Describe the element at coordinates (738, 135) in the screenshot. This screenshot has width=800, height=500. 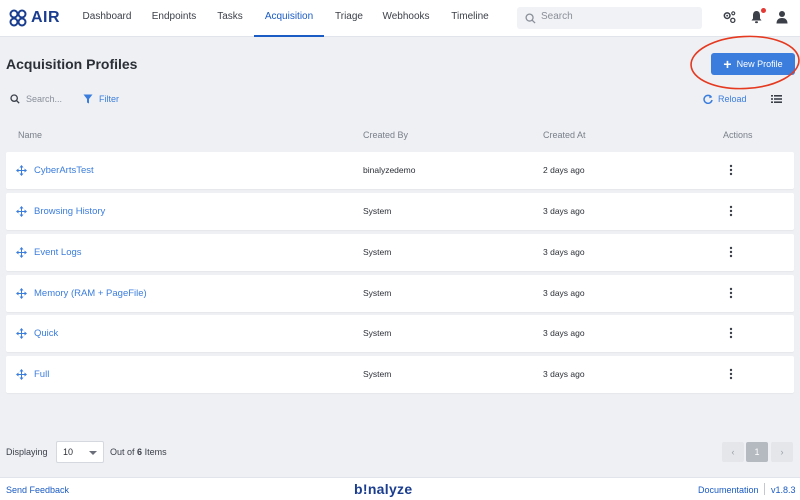
I see `column-header-actions: Actions` at that location.